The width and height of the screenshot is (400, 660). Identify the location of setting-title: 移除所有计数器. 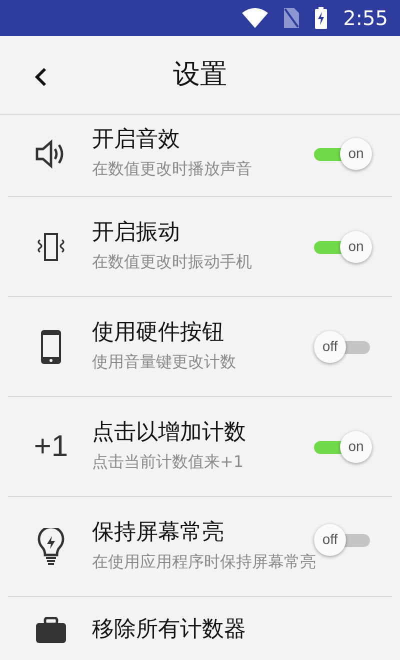
(169, 630).